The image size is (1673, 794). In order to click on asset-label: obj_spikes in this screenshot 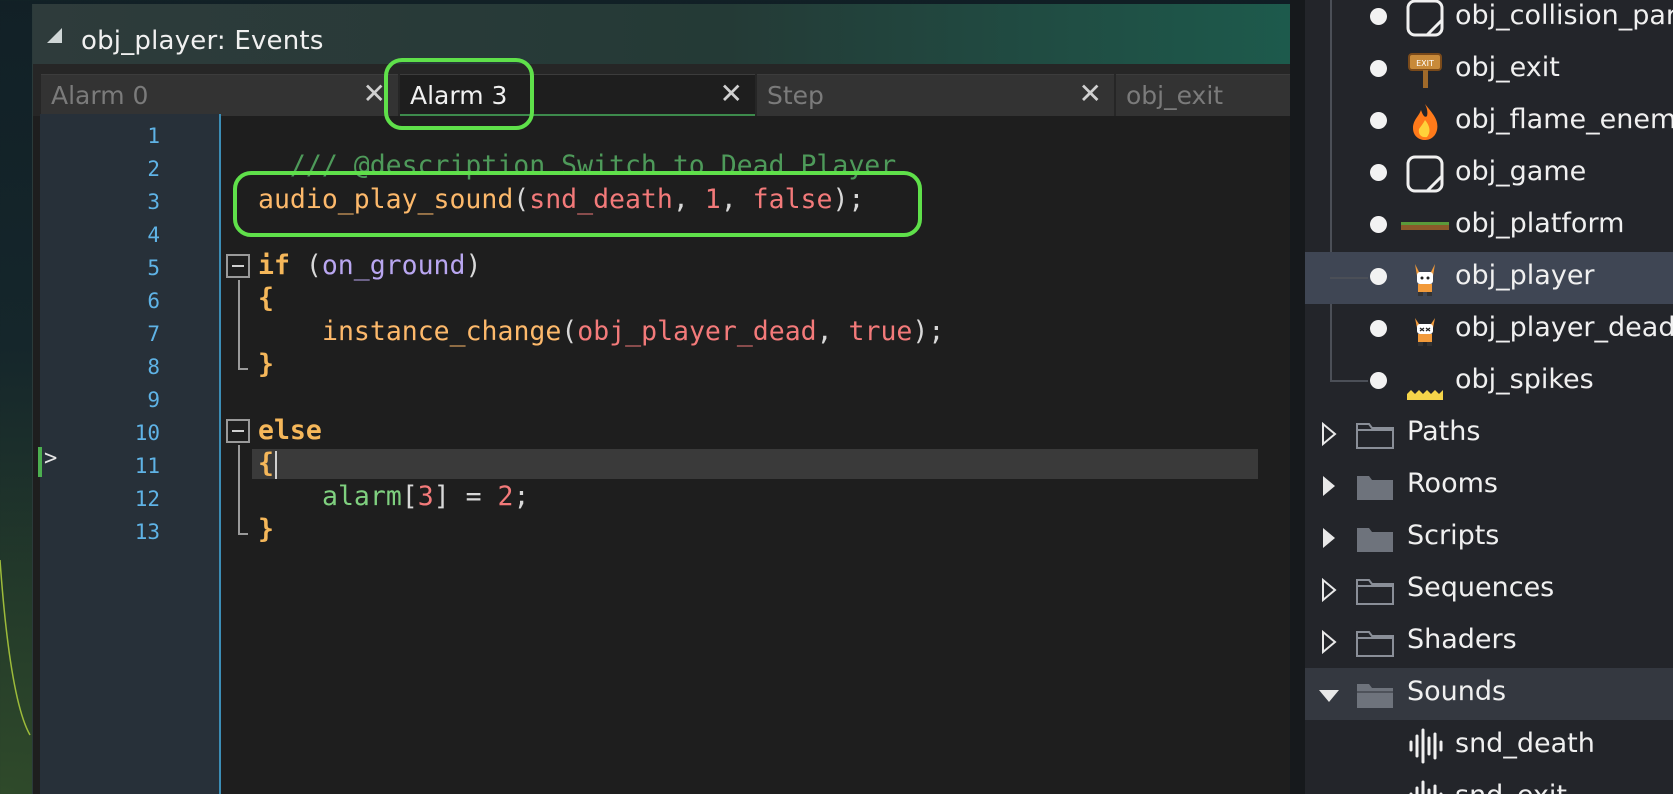, I will do `click(1524, 379)`.